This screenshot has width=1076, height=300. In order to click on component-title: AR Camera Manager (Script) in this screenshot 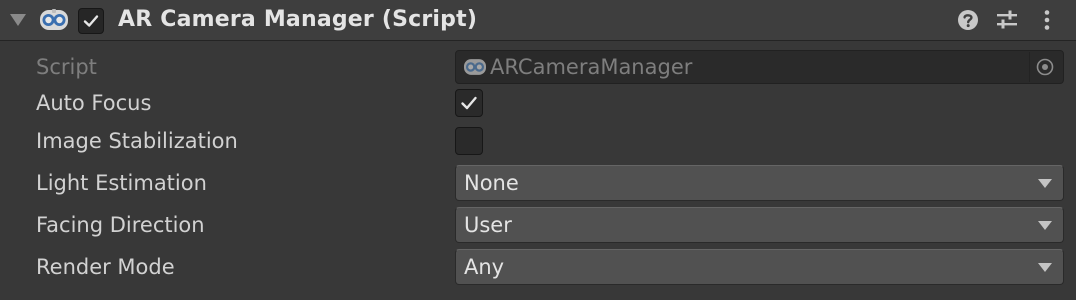, I will do `click(298, 19)`.